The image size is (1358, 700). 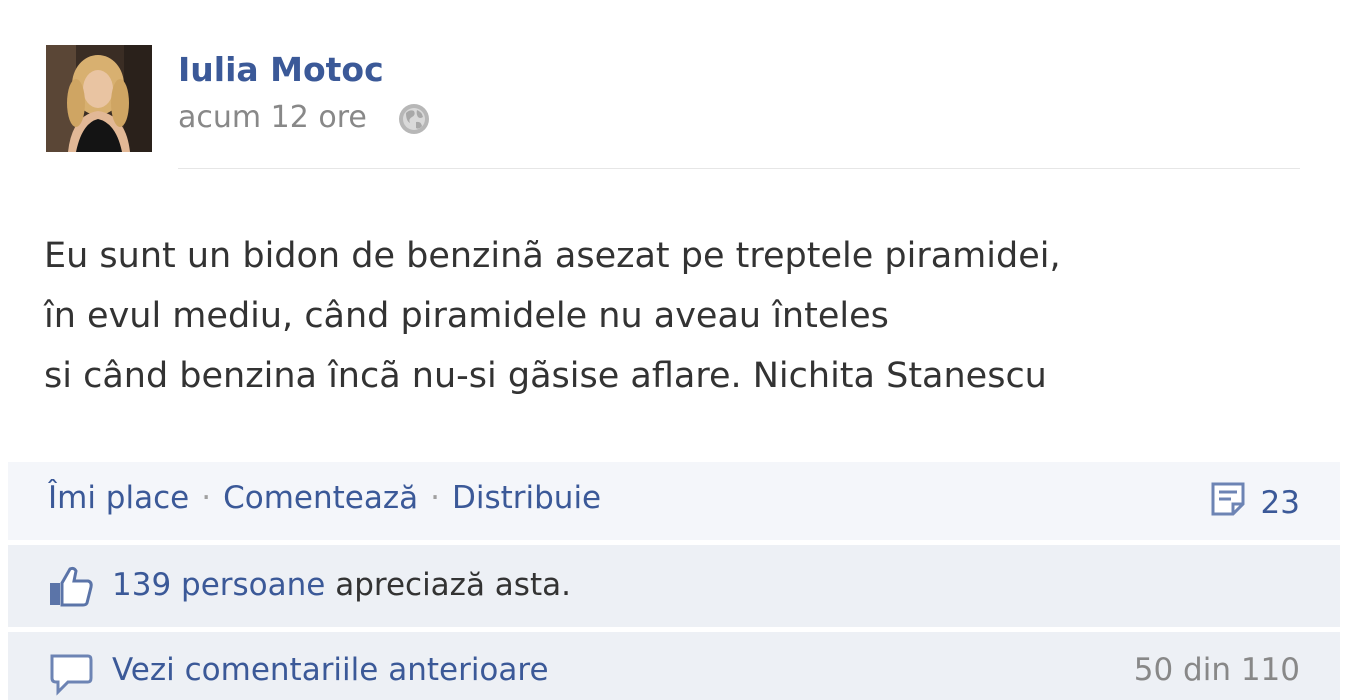 What do you see at coordinates (71, 586) in the screenshot?
I see `thumbs-up-icon` at bounding box center [71, 586].